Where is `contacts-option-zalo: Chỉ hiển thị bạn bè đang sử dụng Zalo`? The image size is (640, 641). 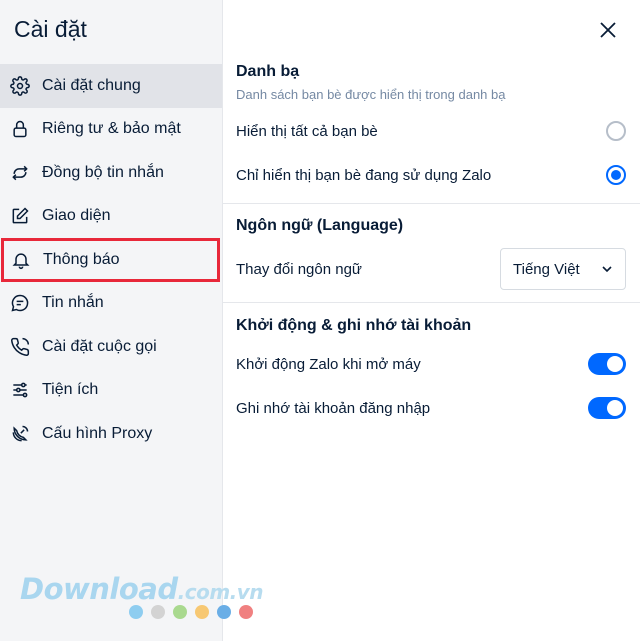
contacts-option-zalo: Chỉ hiển thị bạn bè đang sử dụng Zalo is located at coordinates (431, 175).